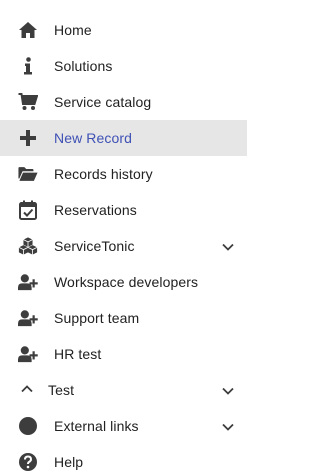  I want to click on sidebar-item-reservations: Reservations, so click(123, 210).